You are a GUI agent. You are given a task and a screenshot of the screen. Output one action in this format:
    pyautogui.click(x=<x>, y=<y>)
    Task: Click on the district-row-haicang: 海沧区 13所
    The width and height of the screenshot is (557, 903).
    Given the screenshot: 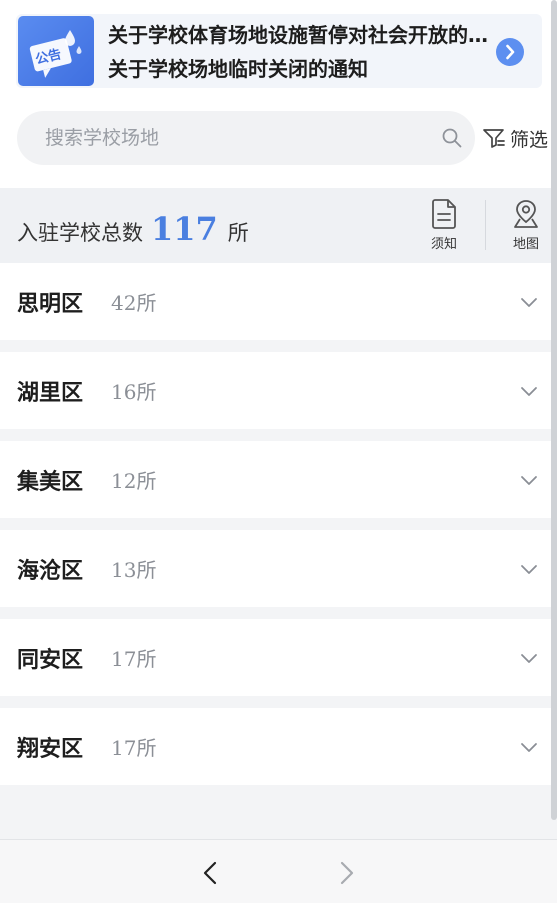 What is the action you would take?
    pyautogui.click(x=278, y=568)
    